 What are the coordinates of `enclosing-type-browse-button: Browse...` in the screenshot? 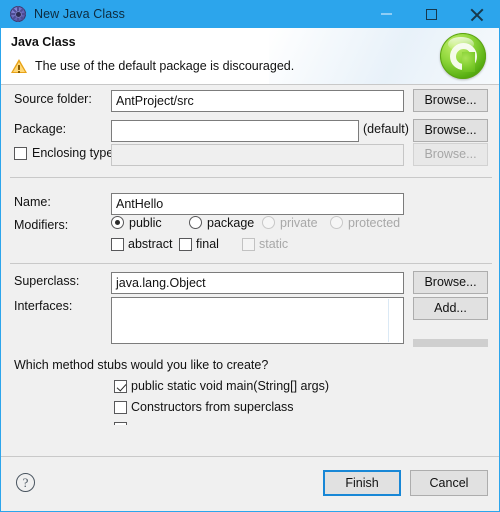 It's located at (450, 154).